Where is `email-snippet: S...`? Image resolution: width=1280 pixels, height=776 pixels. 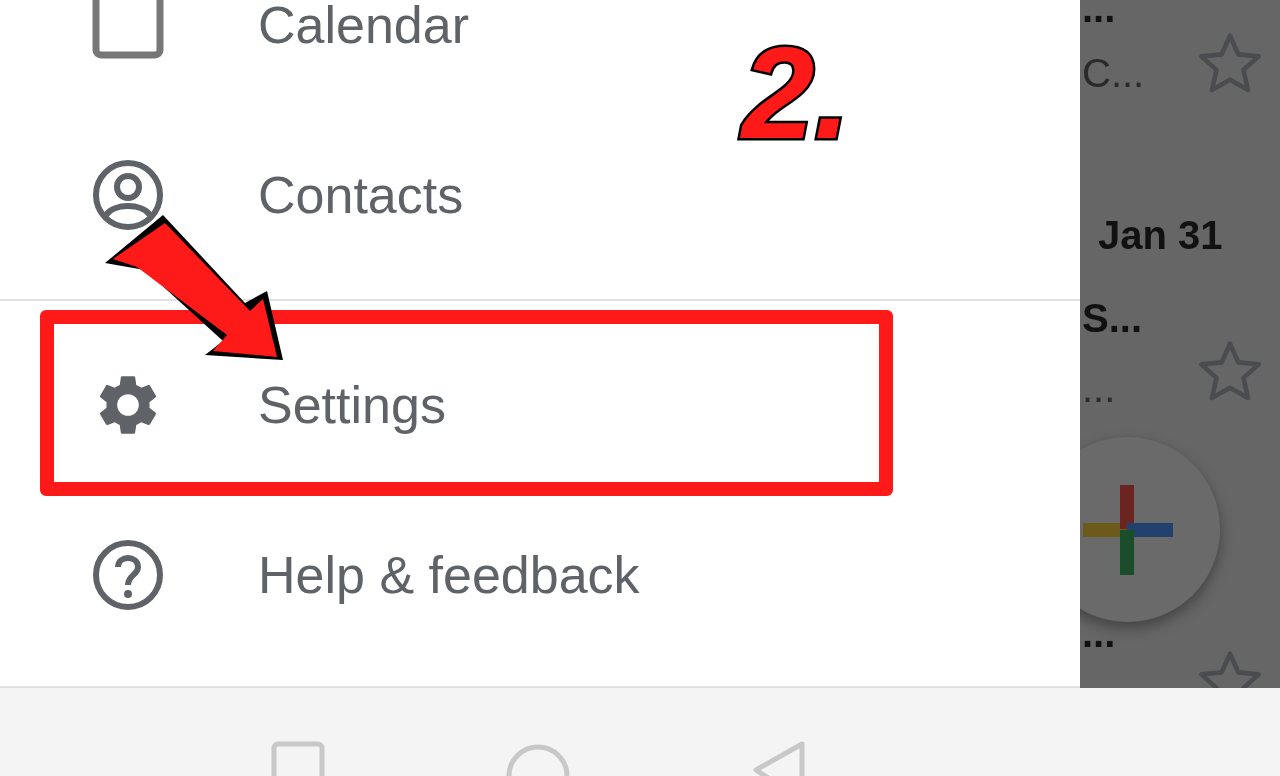 email-snippet: S... is located at coordinates (1112, 318).